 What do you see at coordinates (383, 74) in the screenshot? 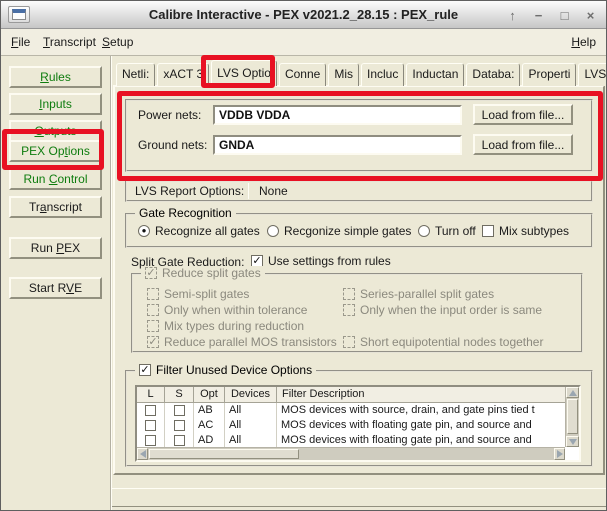
I see `tab-include: Incluc` at bounding box center [383, 74].